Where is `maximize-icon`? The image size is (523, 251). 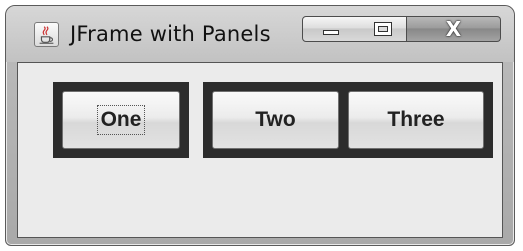 maximize-icon is located at coordinates (382, 29).